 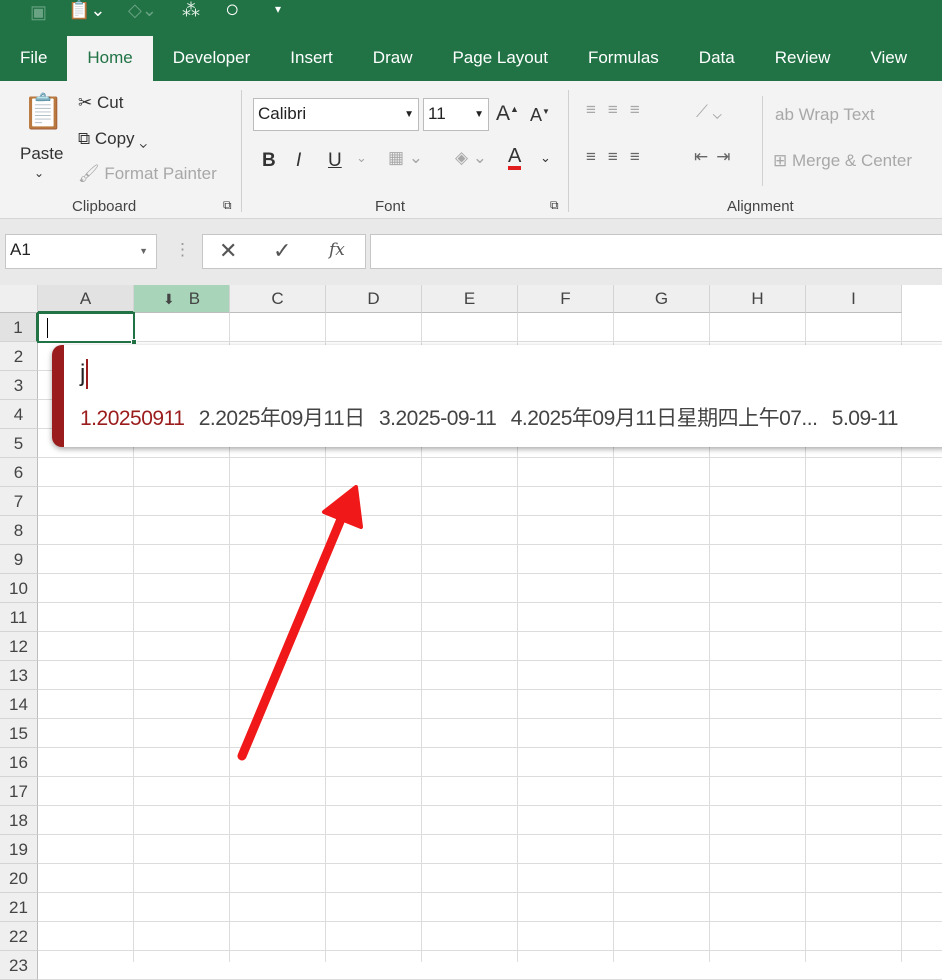 I want to click on annotation-arrow, so click(x=300, y=623).